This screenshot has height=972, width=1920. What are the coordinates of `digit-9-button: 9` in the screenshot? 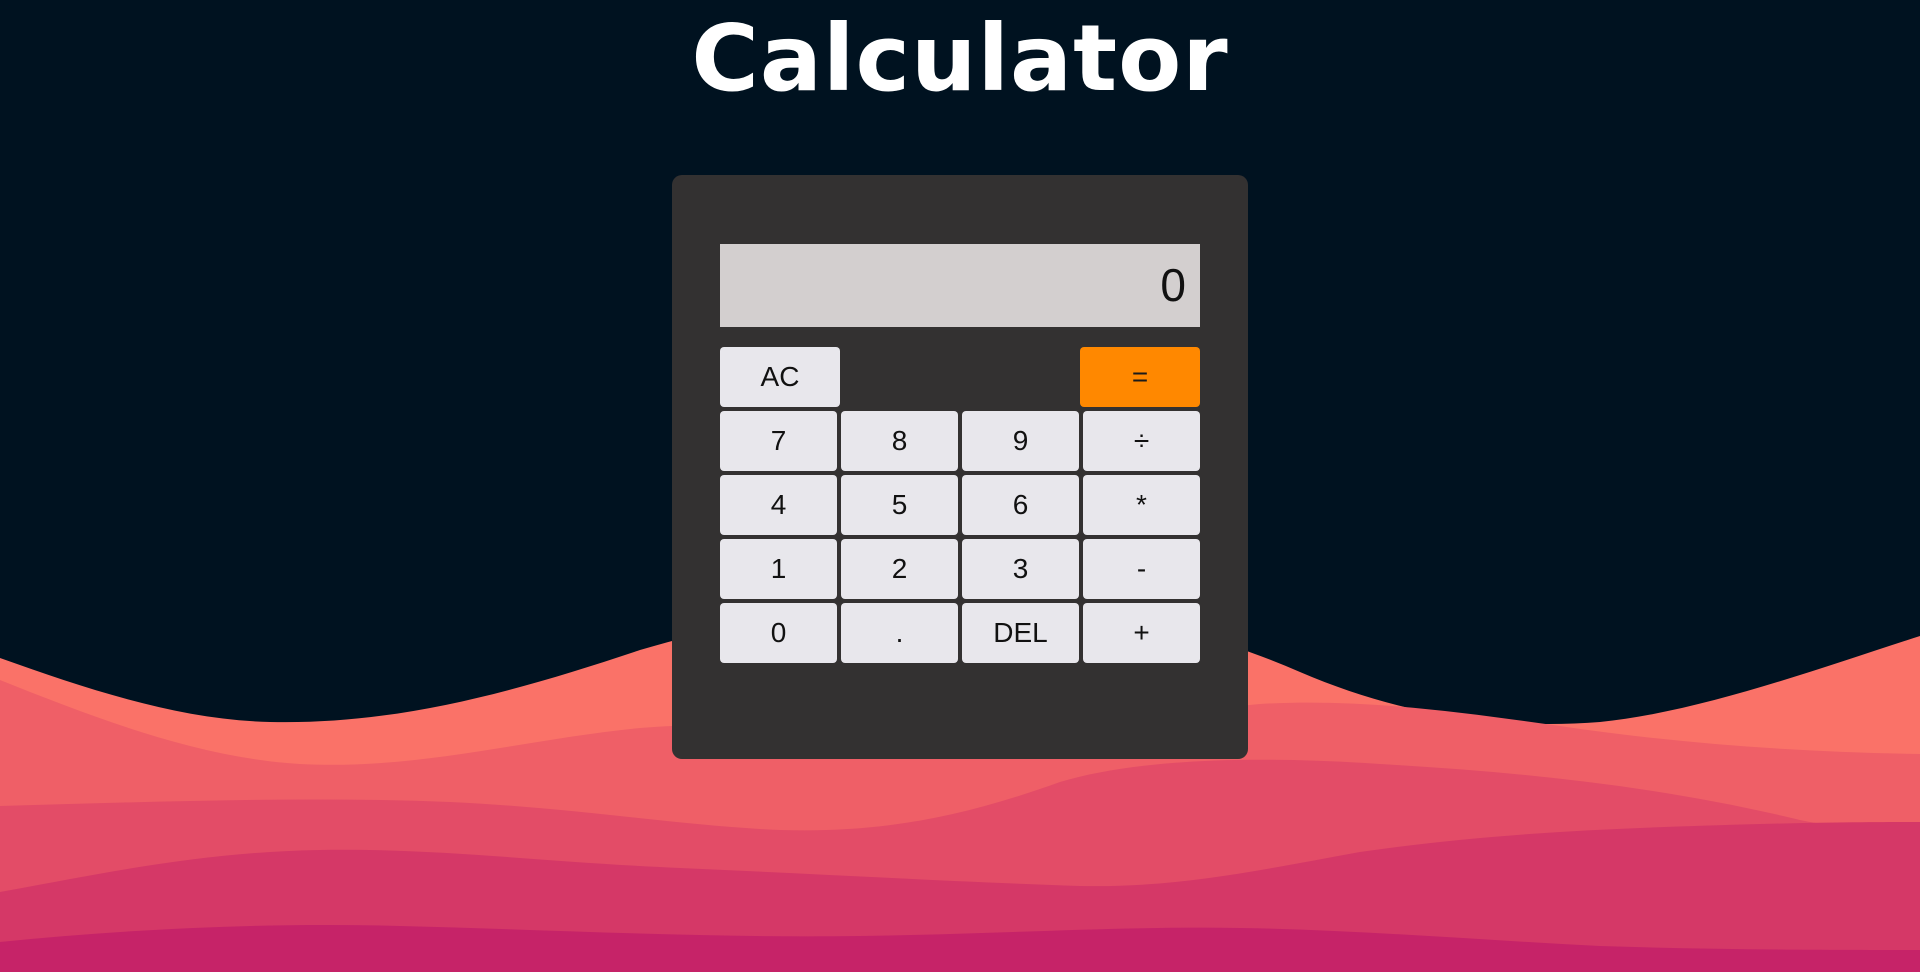 It's located at (1020, 441).